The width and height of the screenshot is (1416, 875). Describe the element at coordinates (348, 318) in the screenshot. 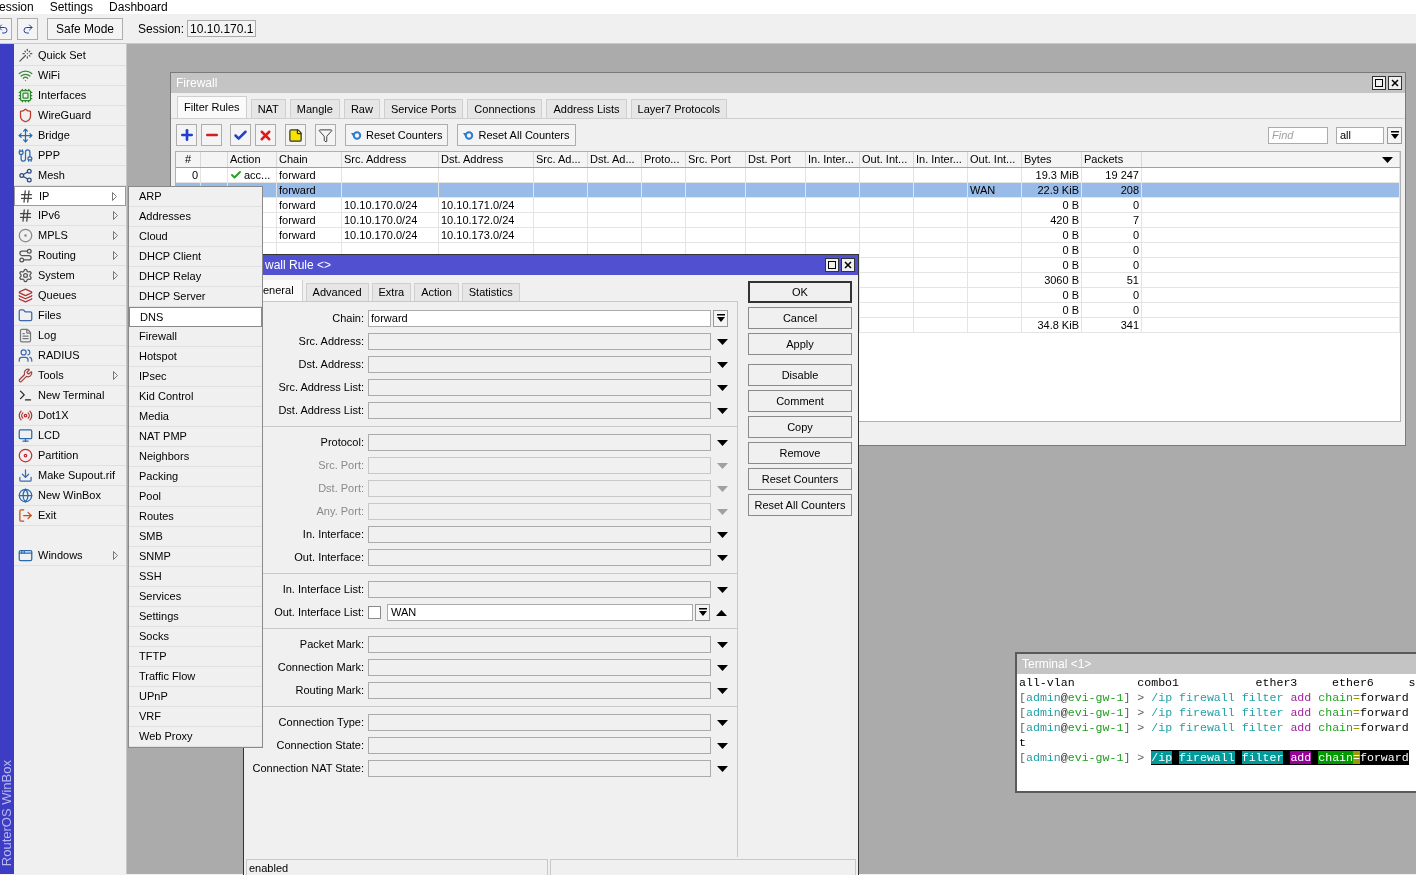

I see `field-label: Chain:` at that location.